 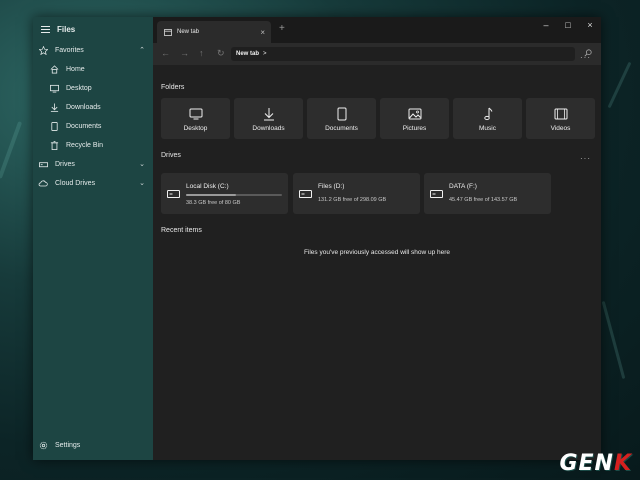 I want to click on sidebar-item-cloud-drives: Cloud Drives ⌄, so click(x=93, y=183).